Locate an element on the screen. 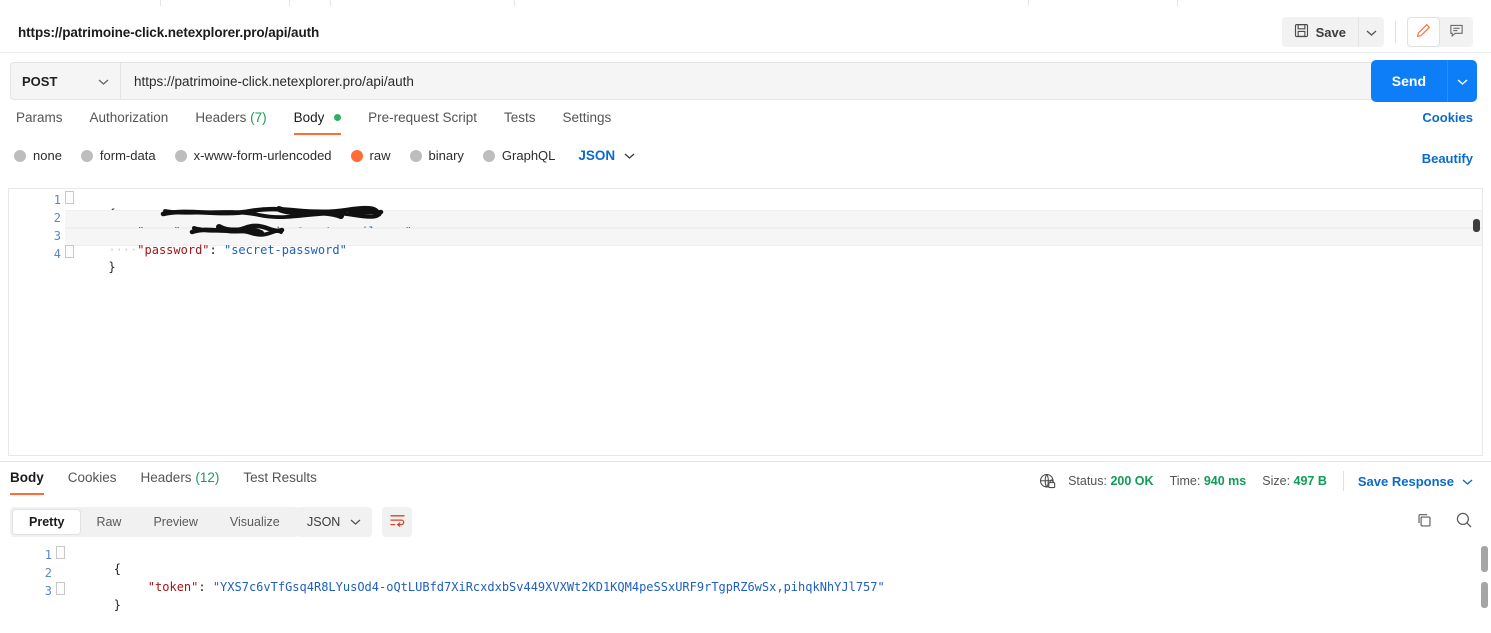 Image resolution: width=1491 pixels, height=633 pixels. body-mode-raw: raw is located at coordinates (370, 155).